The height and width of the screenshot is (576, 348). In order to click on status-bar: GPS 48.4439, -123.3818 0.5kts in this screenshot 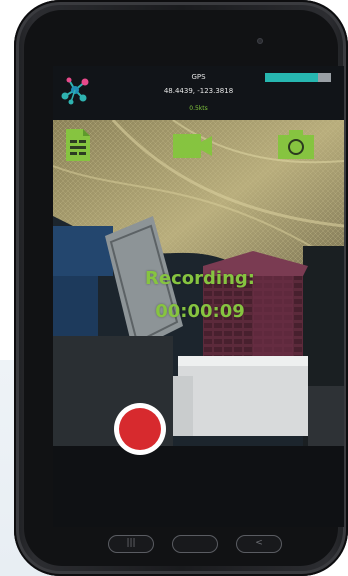, I will do `click(198, 93)`.